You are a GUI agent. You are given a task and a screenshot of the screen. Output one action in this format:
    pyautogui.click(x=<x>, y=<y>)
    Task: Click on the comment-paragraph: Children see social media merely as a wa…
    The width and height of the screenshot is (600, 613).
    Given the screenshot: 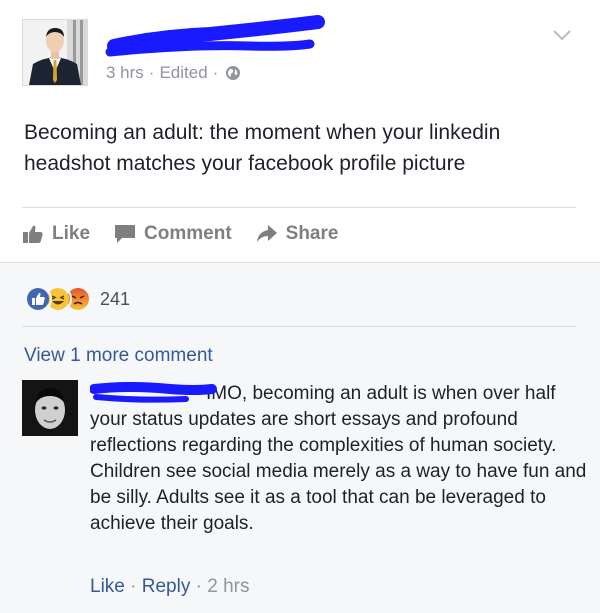 What is the action you would take?
    pyautogui.click(x=338, y=497)
    